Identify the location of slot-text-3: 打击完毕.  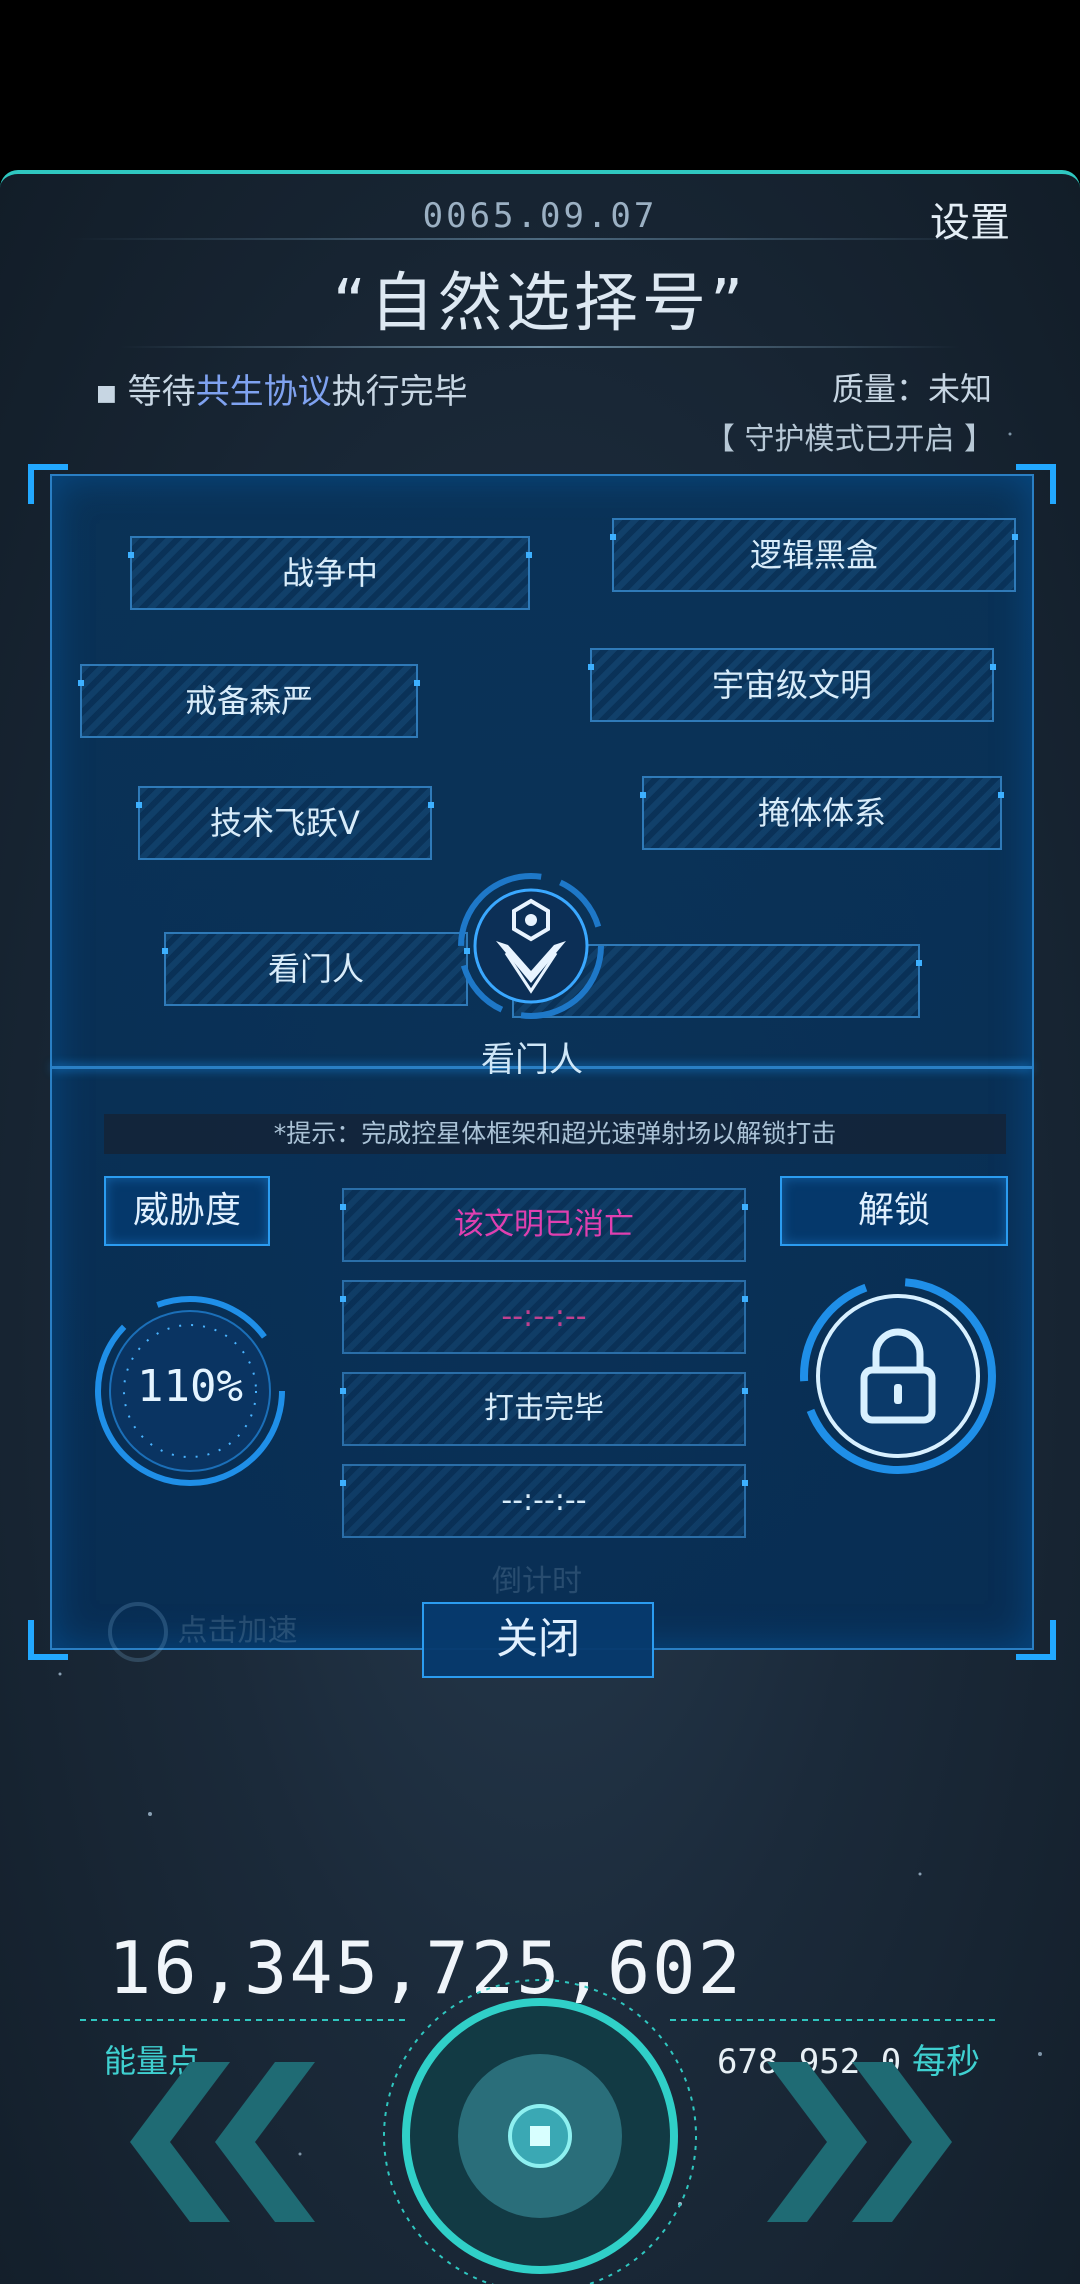
(544, 1408).